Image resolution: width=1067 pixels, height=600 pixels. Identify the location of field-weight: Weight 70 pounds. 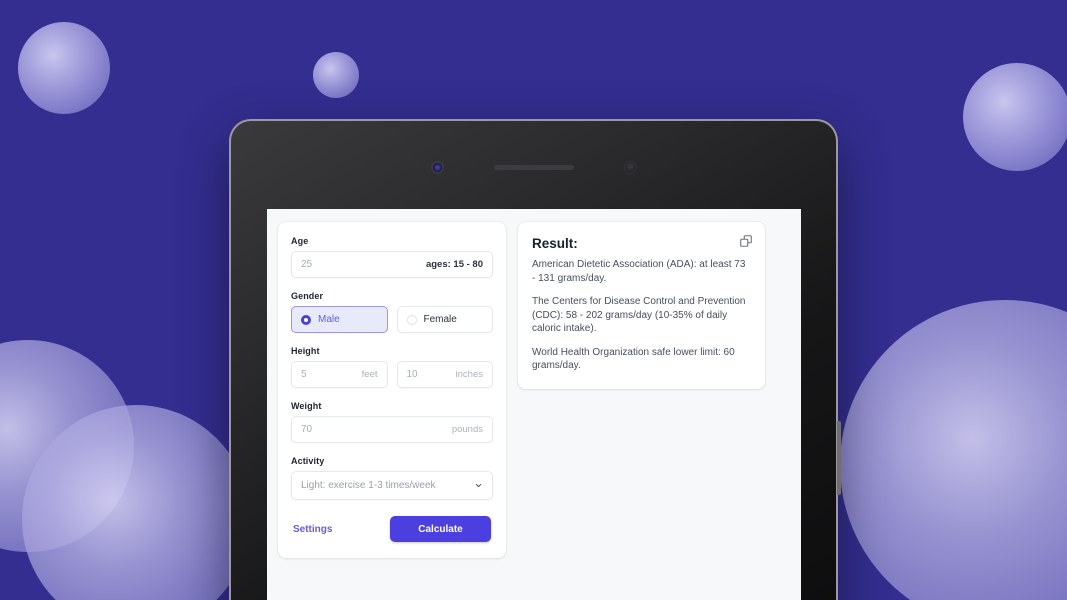
(392, 422).